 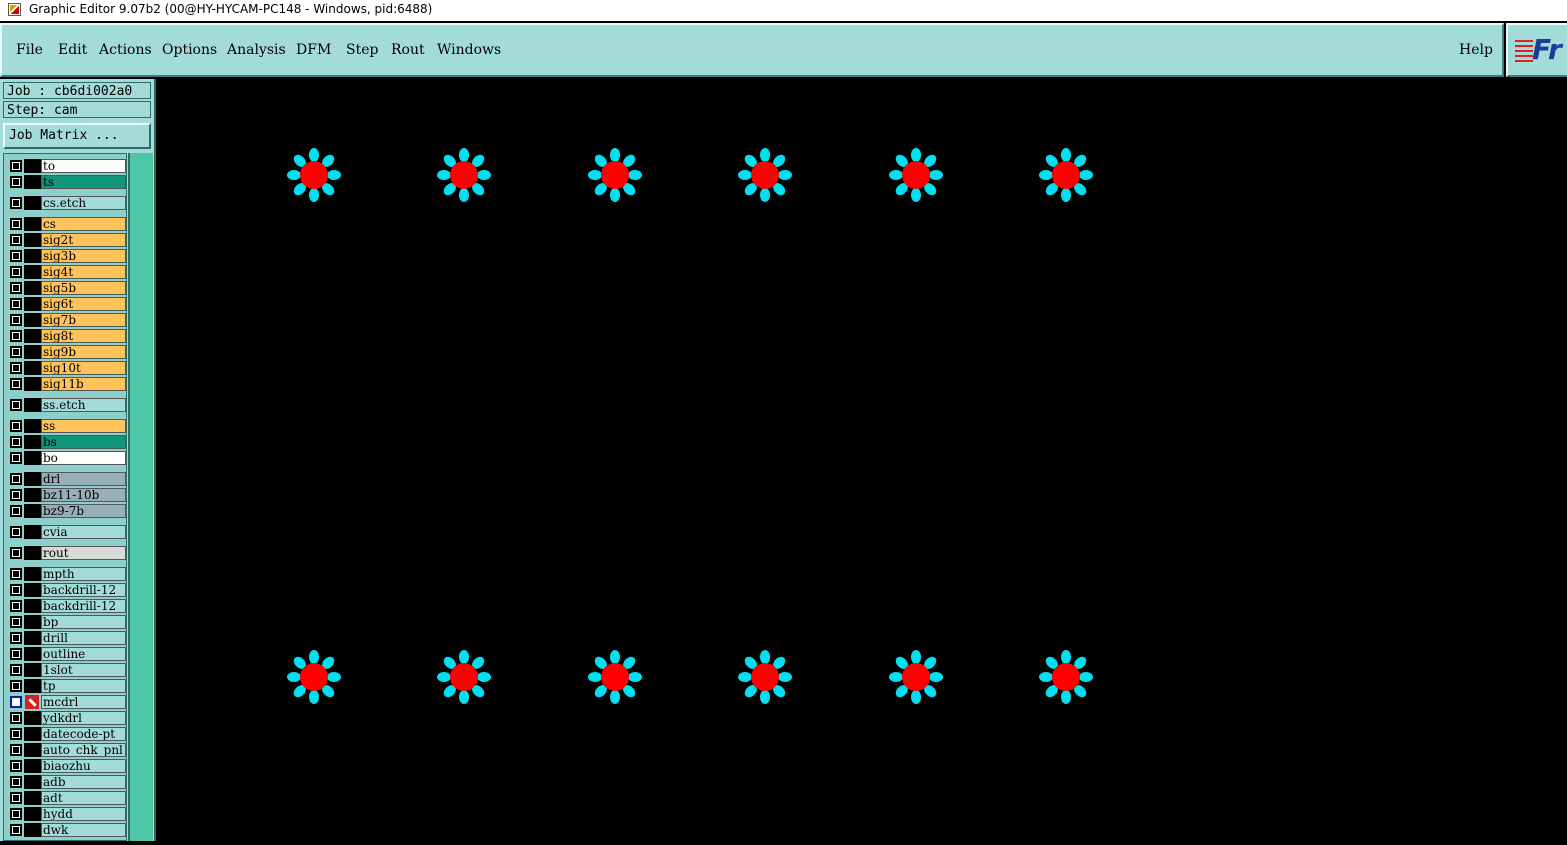 What do you see at coordinates (83, 320) in the screenshot?
I see `layer-name-sig7b: sig7b` at bounding box center [83, 320].